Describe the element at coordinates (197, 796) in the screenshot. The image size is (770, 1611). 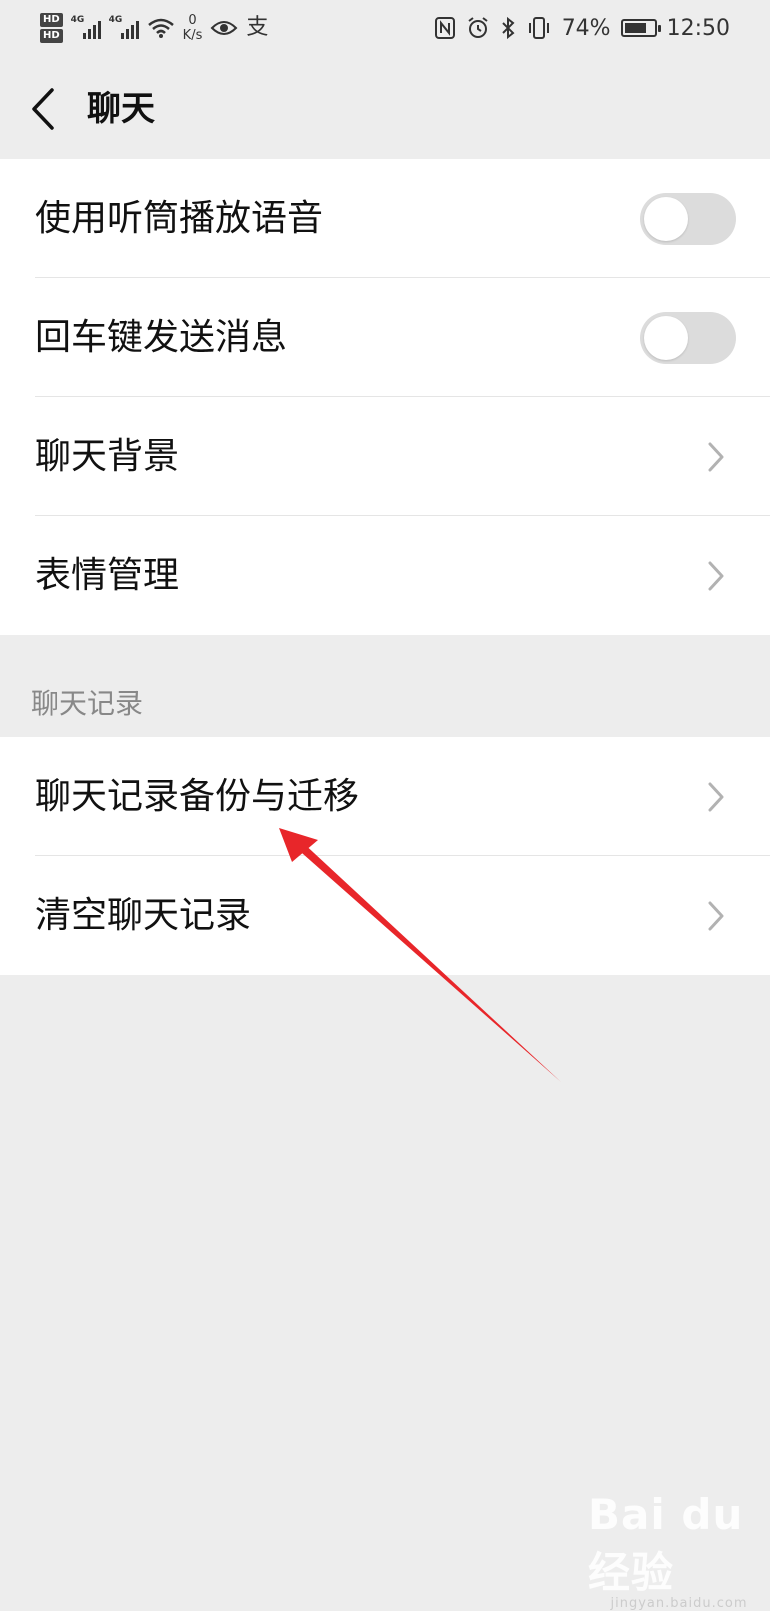
I see `setting-label-backup-migrate: 聊天记录备份与迁移` at that location.